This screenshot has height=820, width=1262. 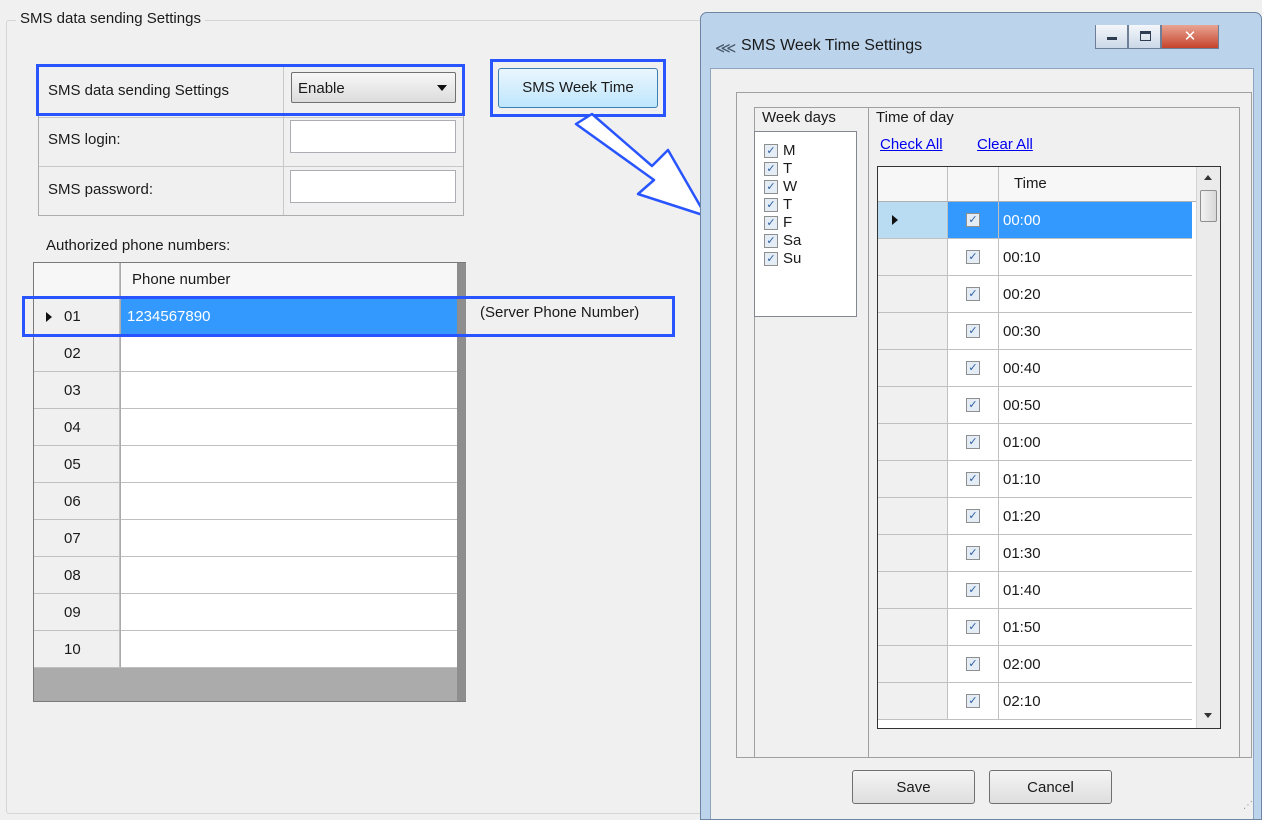 What do you see at coordinates (1095, 479) in the screenshot?
I see `time-cell: 01:10` at bounding box center [1095, 479].